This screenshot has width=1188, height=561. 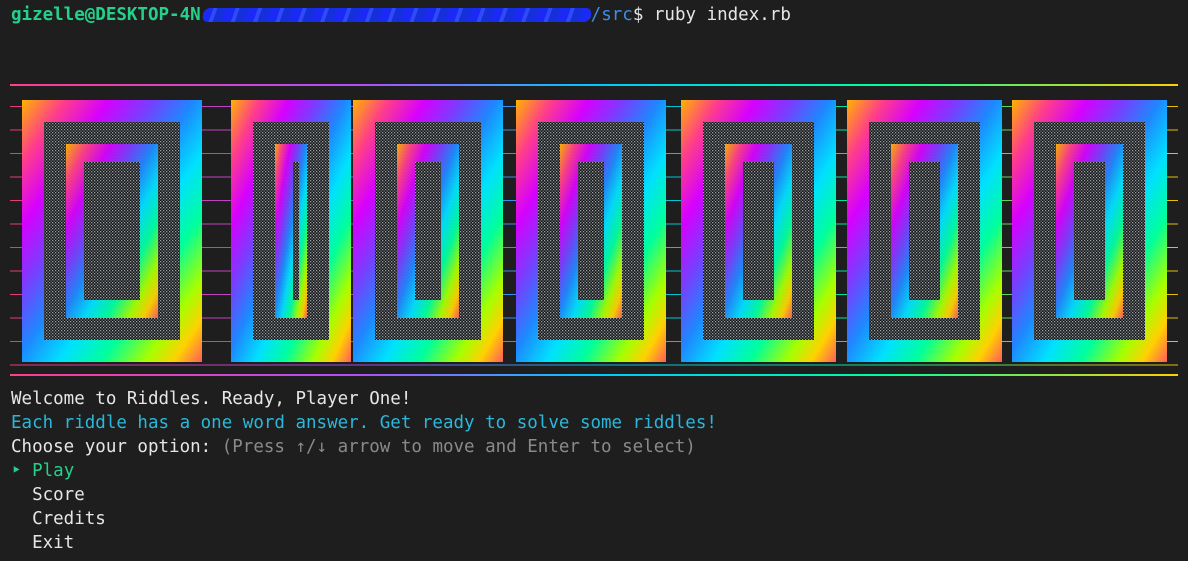 What do you see at coordinates (106, 15) in the screenshot?
I see `prompt-user-host: gizelle@DESKTOP-4N` at bounding box center [106, 15].